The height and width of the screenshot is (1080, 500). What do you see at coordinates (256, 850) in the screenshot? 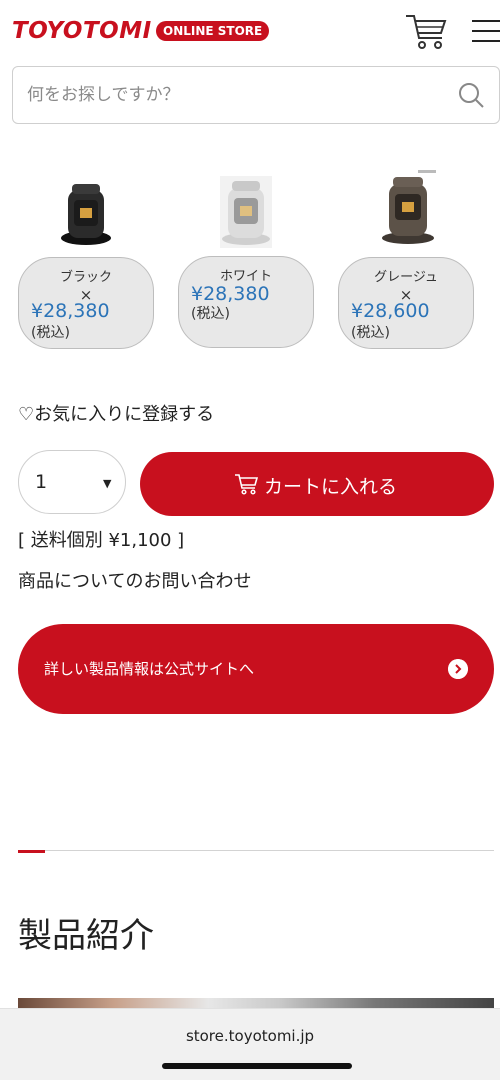
I see `section-divider` at bounding box center [256, 850].